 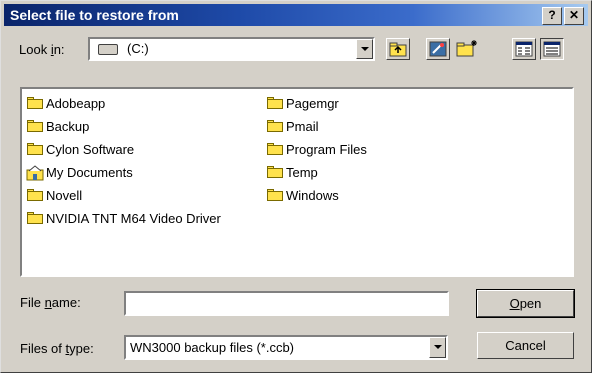 What do you see at coordinates (64, 195) in the screenshot?
I see `list-item-label: Novell` at bounding box center [64, 195].